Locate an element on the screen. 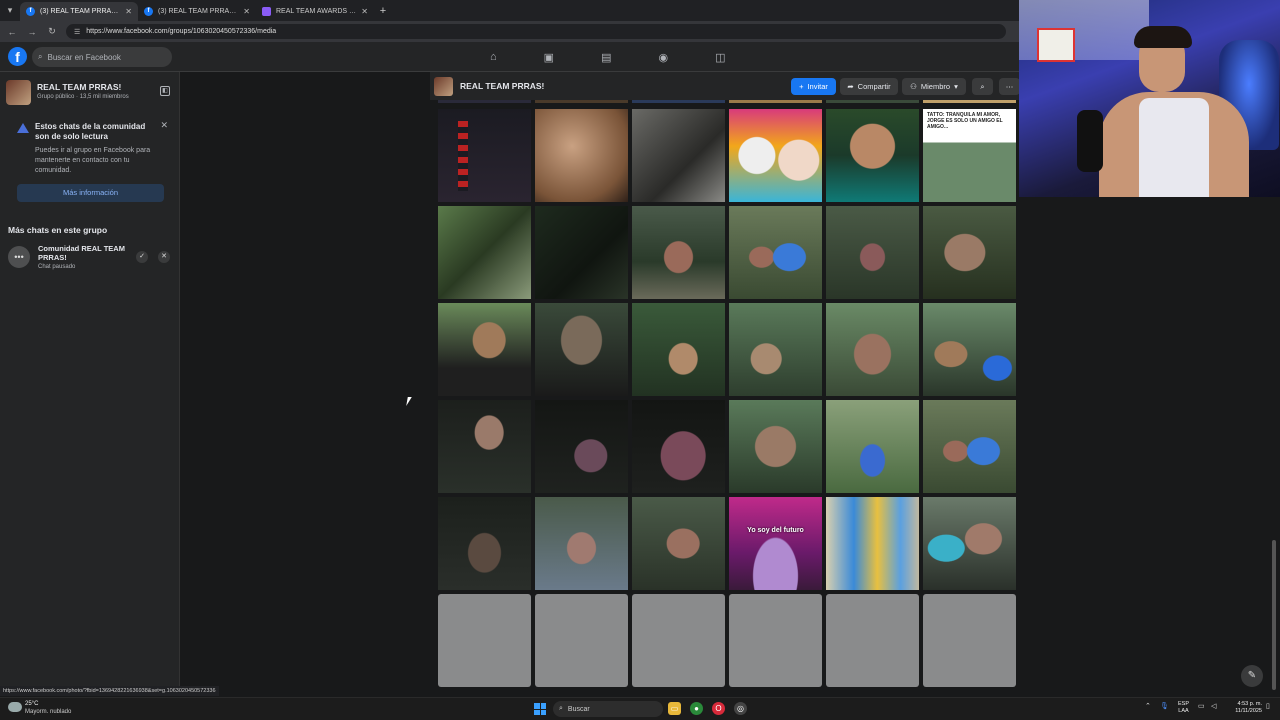 The height and width of the screenshot is (720, 1280). page-scrollbar is located at coordinates (1274, 615).